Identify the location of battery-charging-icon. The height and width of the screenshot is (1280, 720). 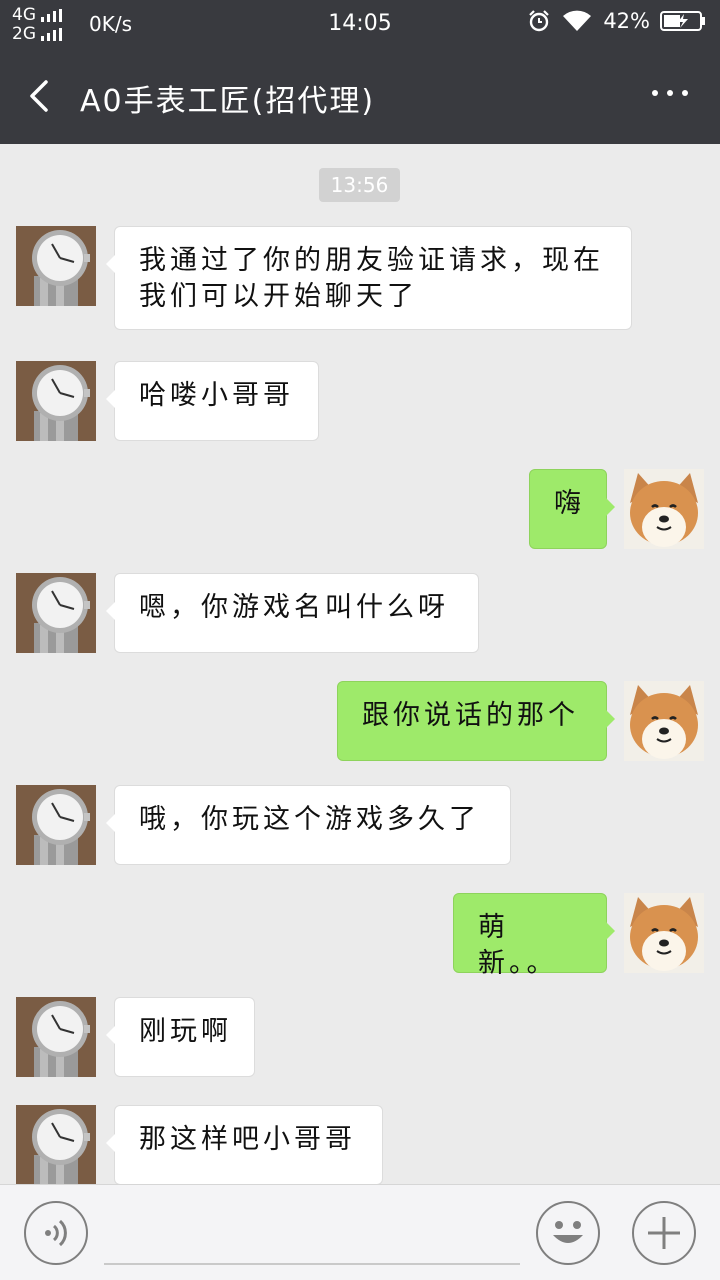
(682, 21).